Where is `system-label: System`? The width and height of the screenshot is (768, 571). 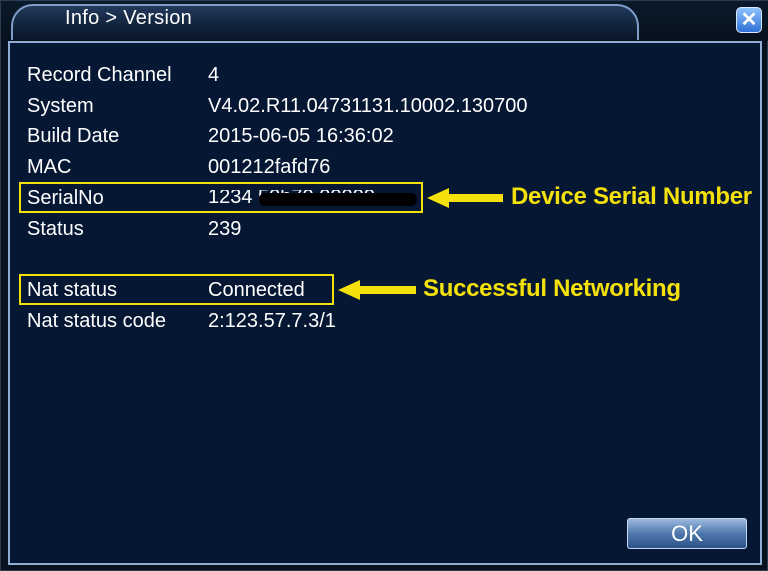 system-label: System is located at coordinates (60, 106).